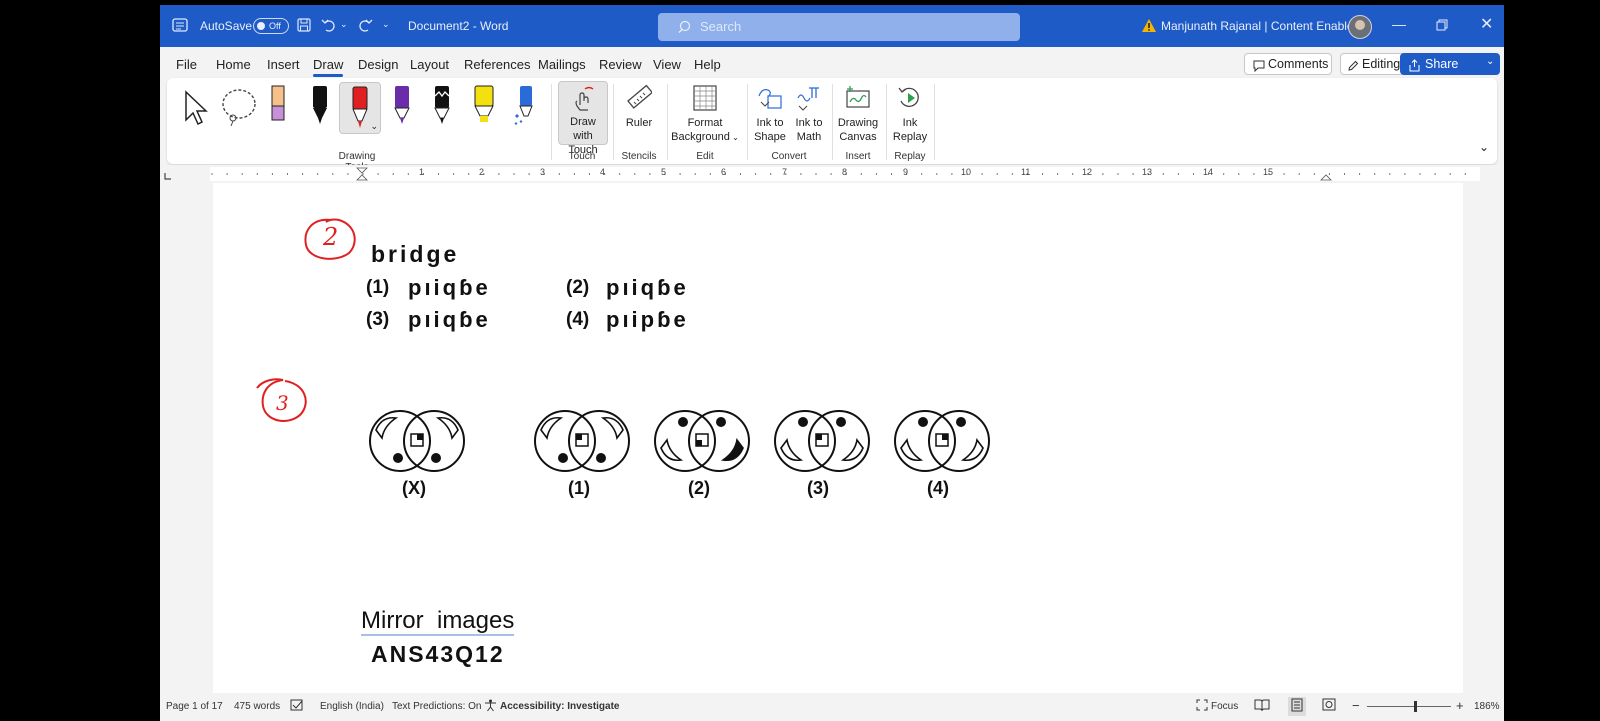  I want to click on editing-label: Editing, so click(1381, 64).